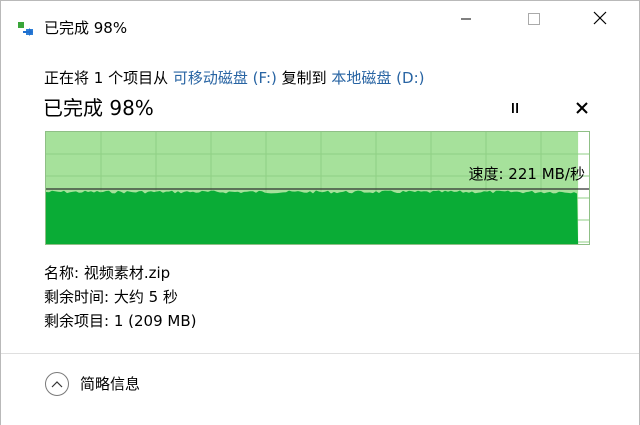 The width and height of the screenshot is (640, 425). What do you see at coordinates (127, 273) in the screenshot?
I see `name-value: 视频素材.zip` at bounding box center [127, 273].